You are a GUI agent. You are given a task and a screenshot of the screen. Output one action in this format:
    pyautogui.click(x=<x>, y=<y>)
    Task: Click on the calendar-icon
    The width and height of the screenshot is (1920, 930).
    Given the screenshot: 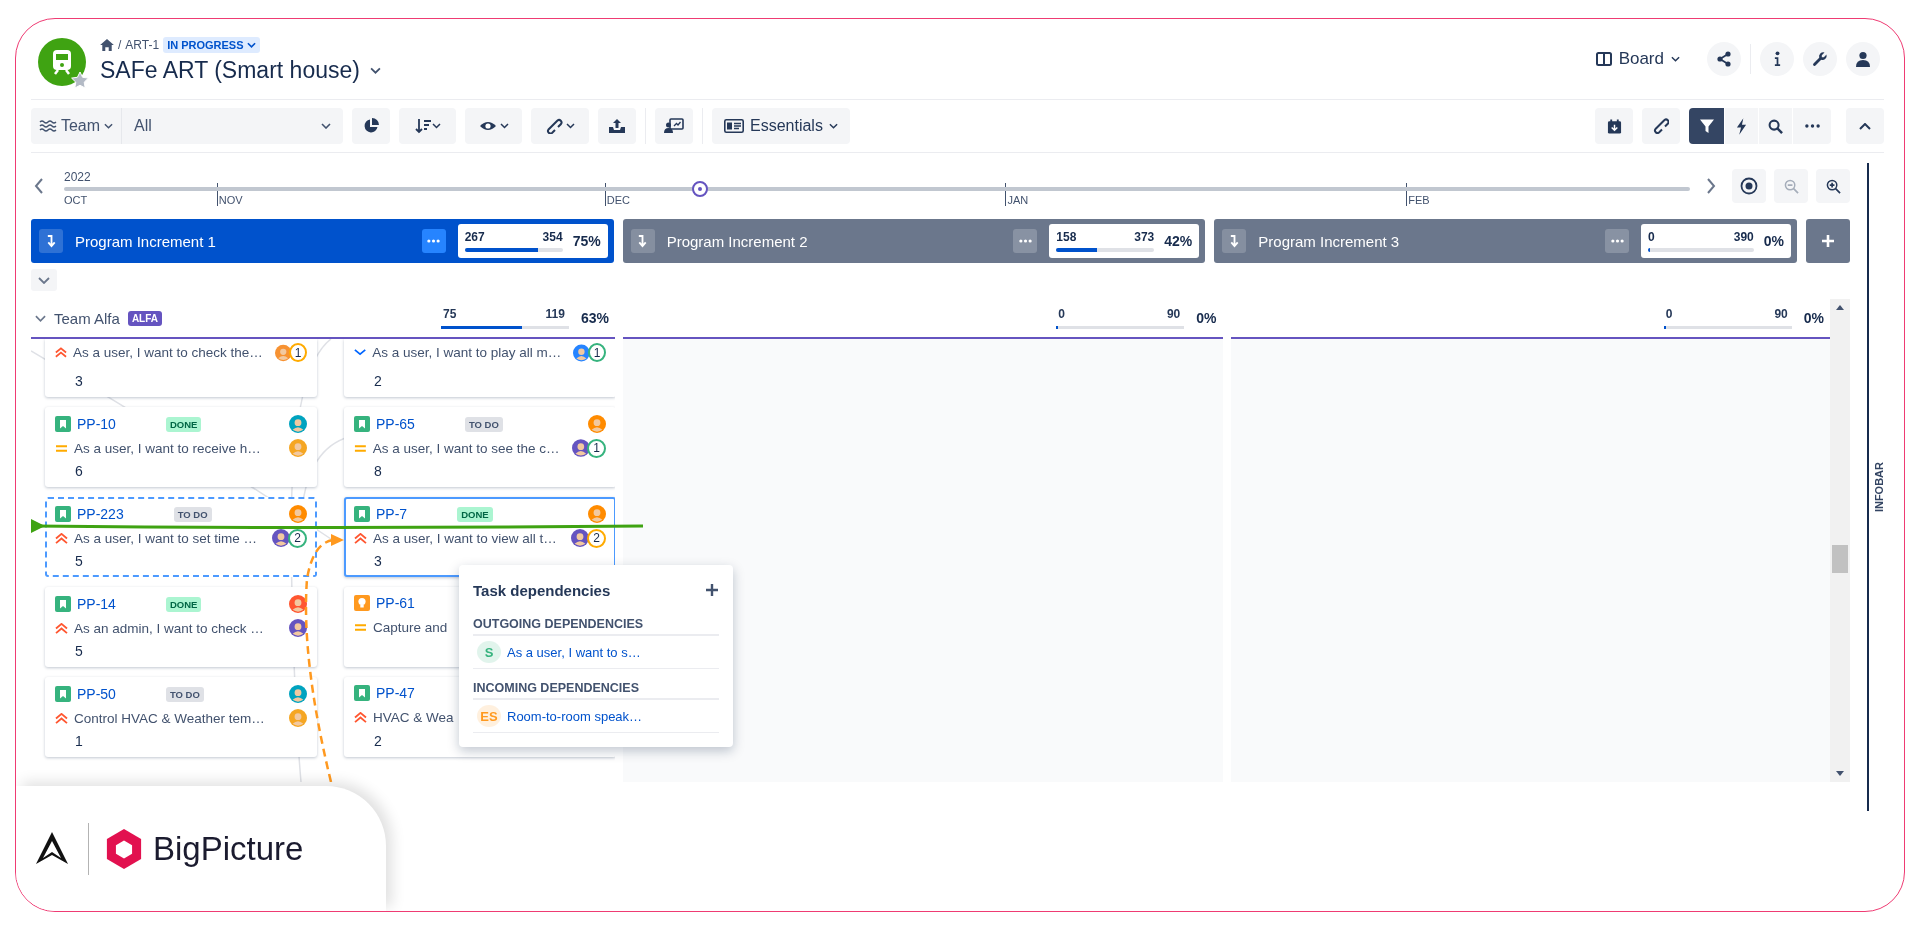 What is the action you would take?
    pyautogui.click(x=1614, y=126)
    